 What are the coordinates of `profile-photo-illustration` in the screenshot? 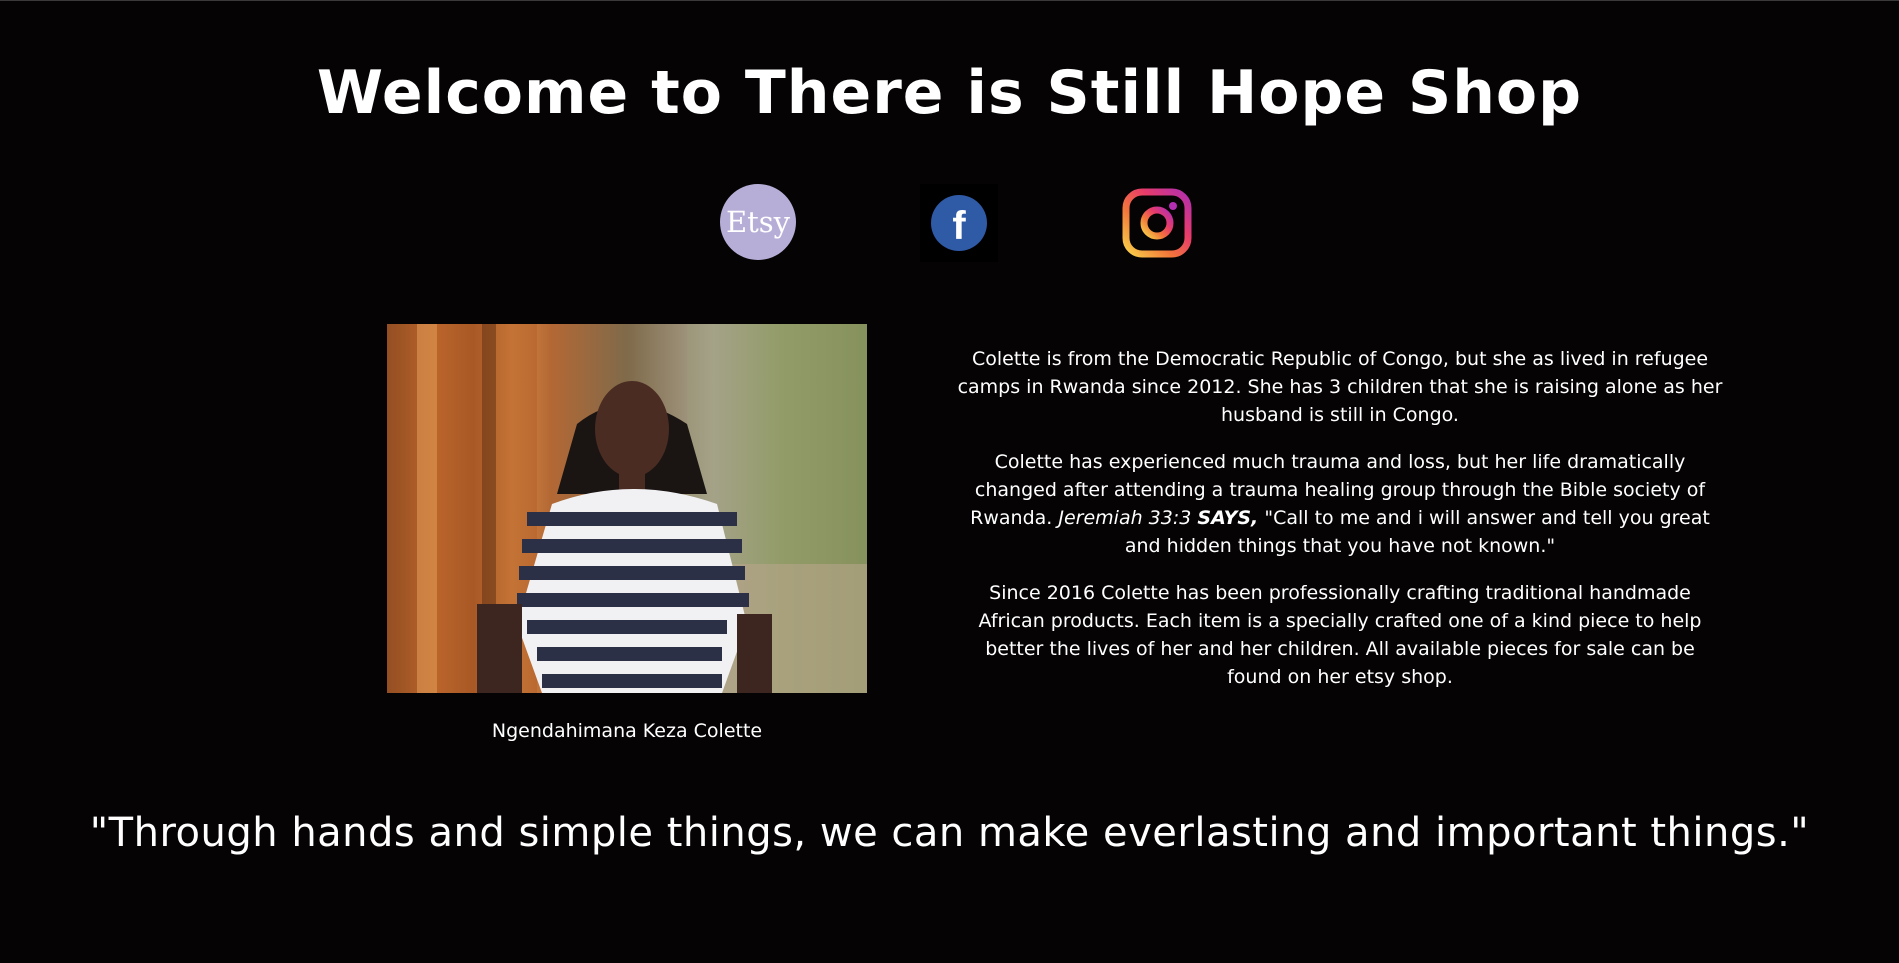 It's located at (627, 508).